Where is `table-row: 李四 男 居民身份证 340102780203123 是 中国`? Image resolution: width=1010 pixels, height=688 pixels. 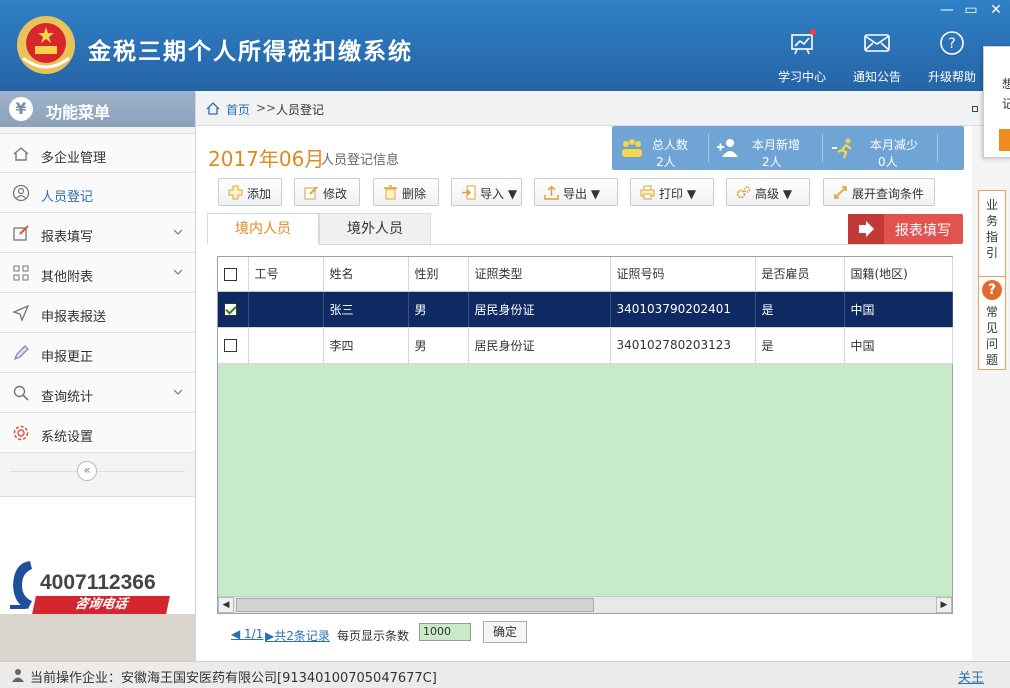
table-row: 李四 男 居民身份证 340102780203123 是 中国 is located at coordinates (585, 345).